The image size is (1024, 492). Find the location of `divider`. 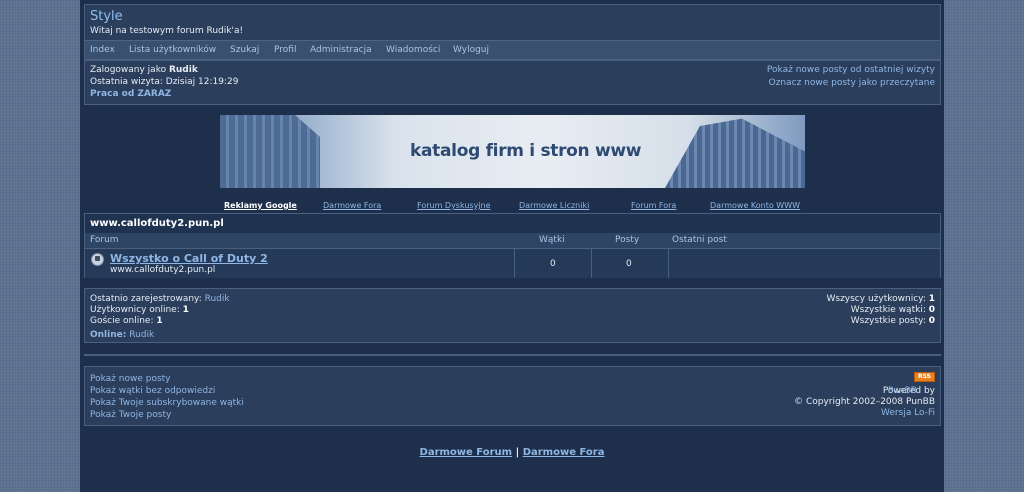

divider is located at coordinates (512, 355).